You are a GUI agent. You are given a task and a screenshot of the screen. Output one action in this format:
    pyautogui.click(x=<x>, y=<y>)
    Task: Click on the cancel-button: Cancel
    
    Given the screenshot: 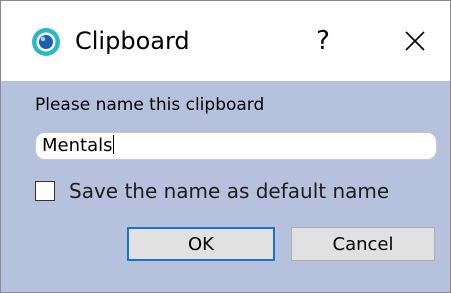 What is the action you would take?
    pyautogui.click(x=363, y=244)
    